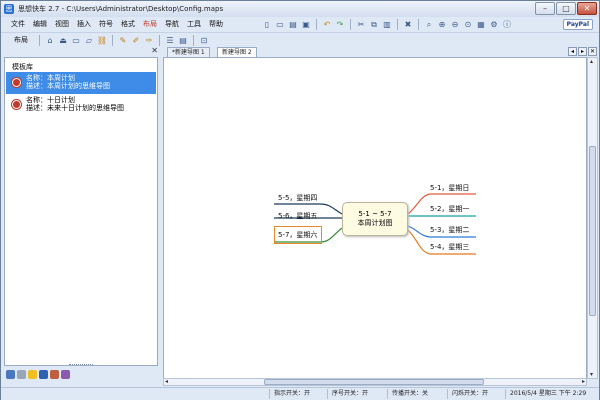  I want to click on central-topic: 5-1 ~ 5-7 本周计划图, so click(375, 219).